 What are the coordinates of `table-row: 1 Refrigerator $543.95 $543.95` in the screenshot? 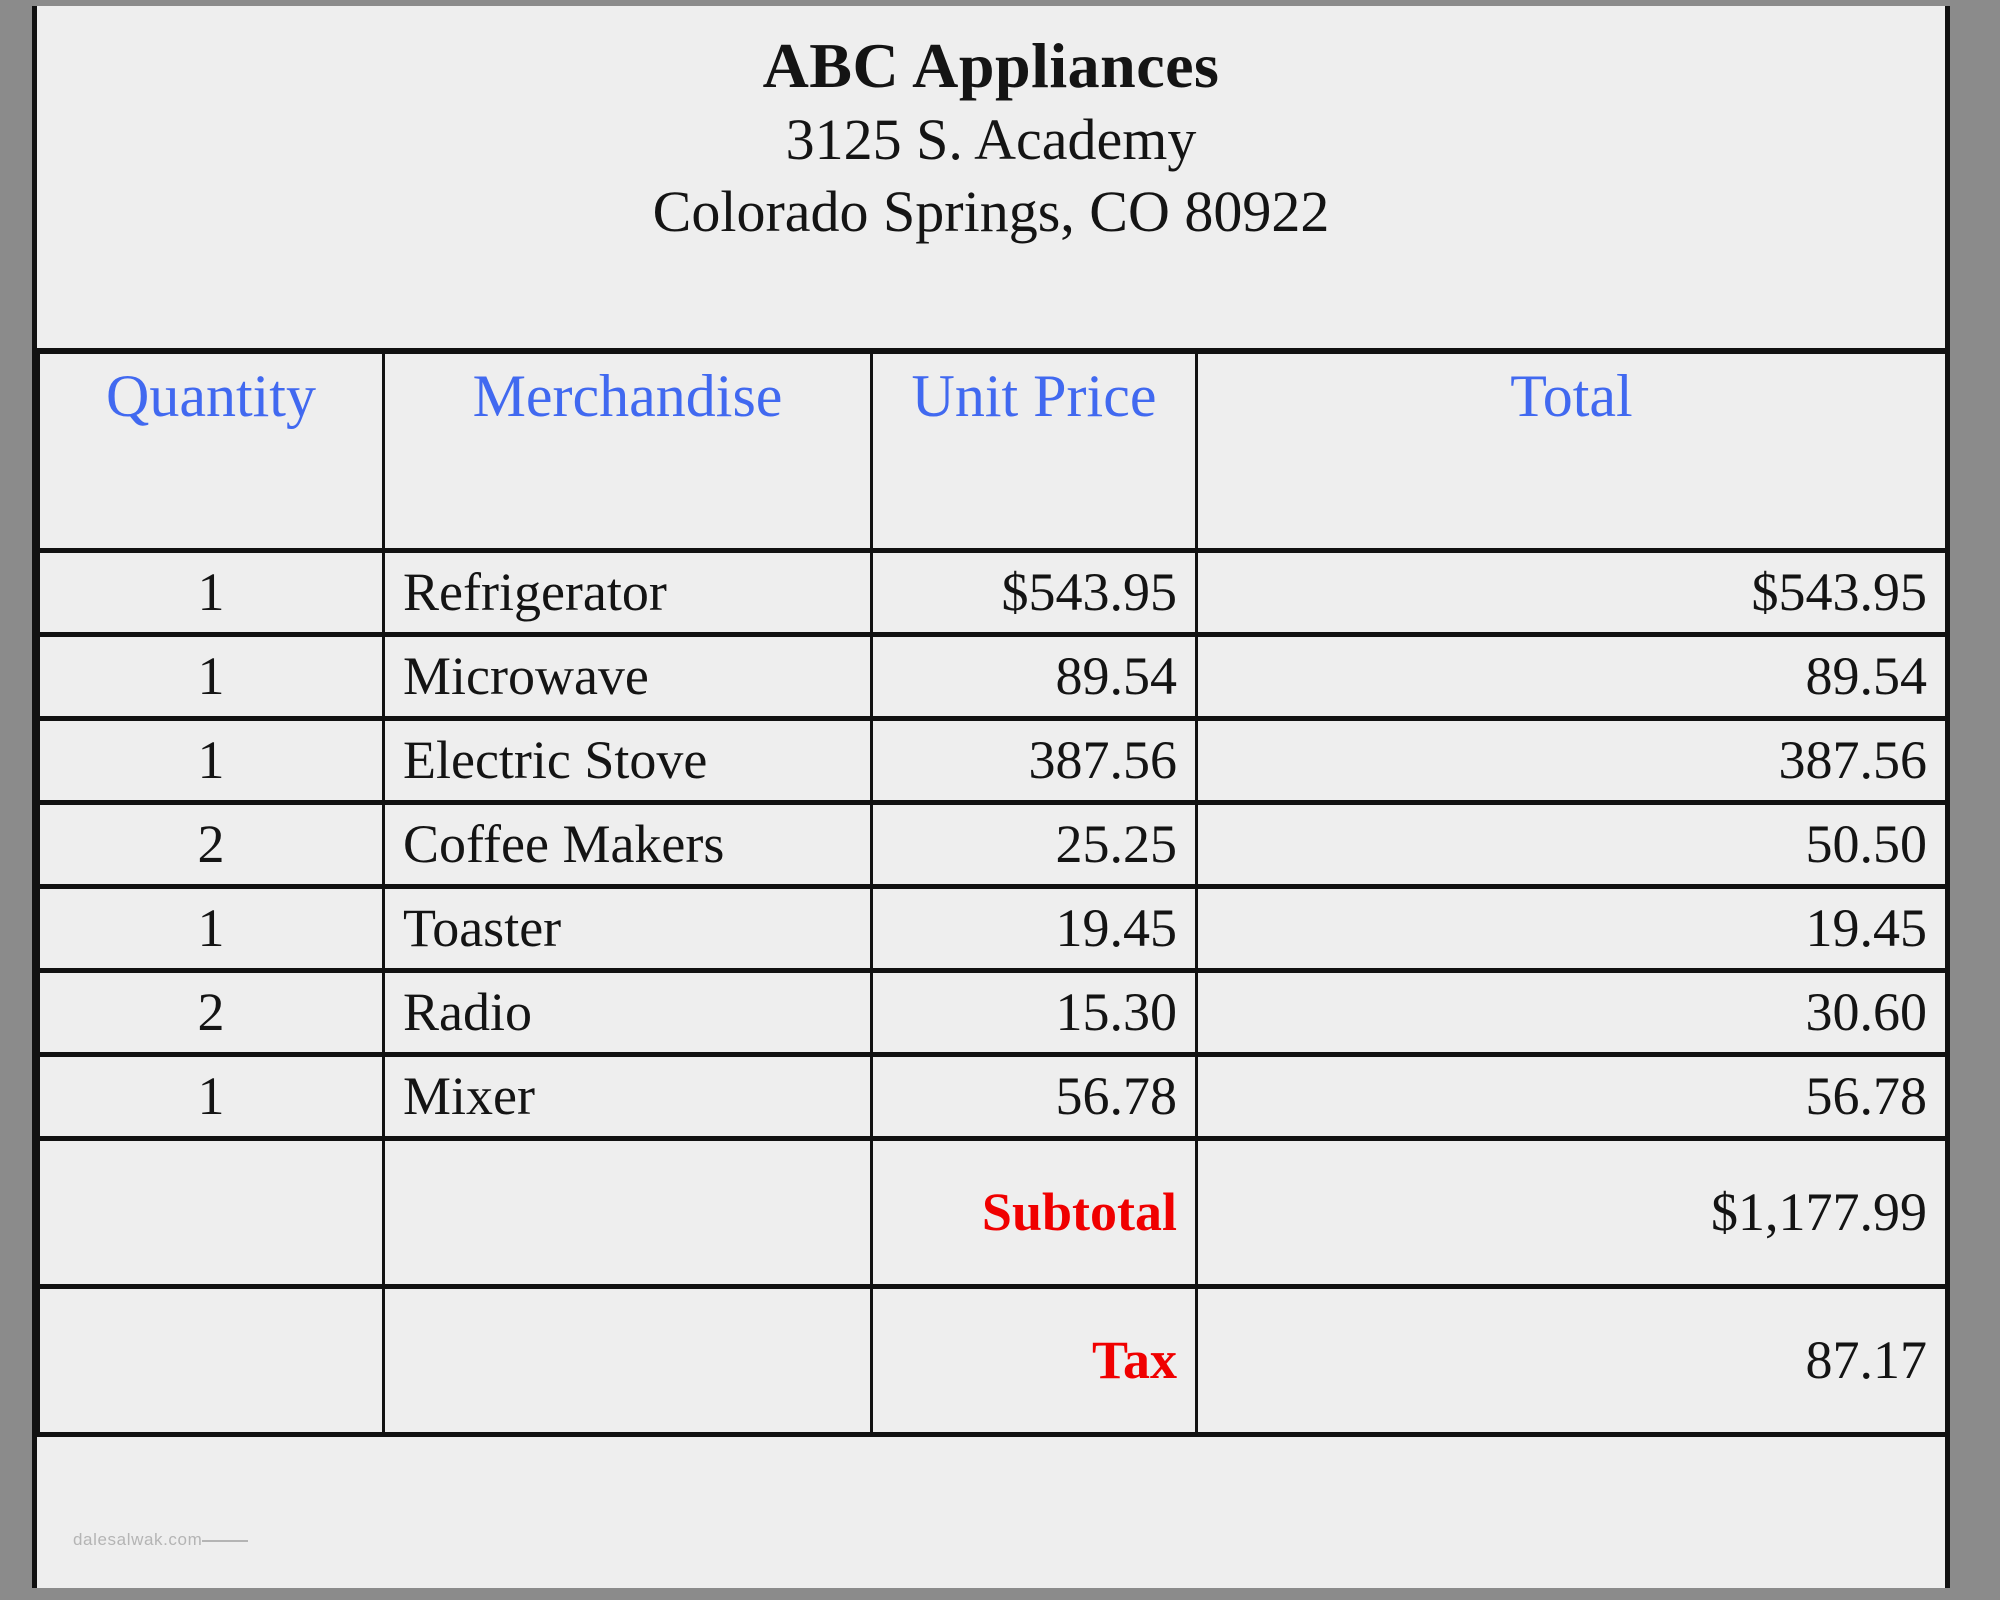 It's located at (991, 593).